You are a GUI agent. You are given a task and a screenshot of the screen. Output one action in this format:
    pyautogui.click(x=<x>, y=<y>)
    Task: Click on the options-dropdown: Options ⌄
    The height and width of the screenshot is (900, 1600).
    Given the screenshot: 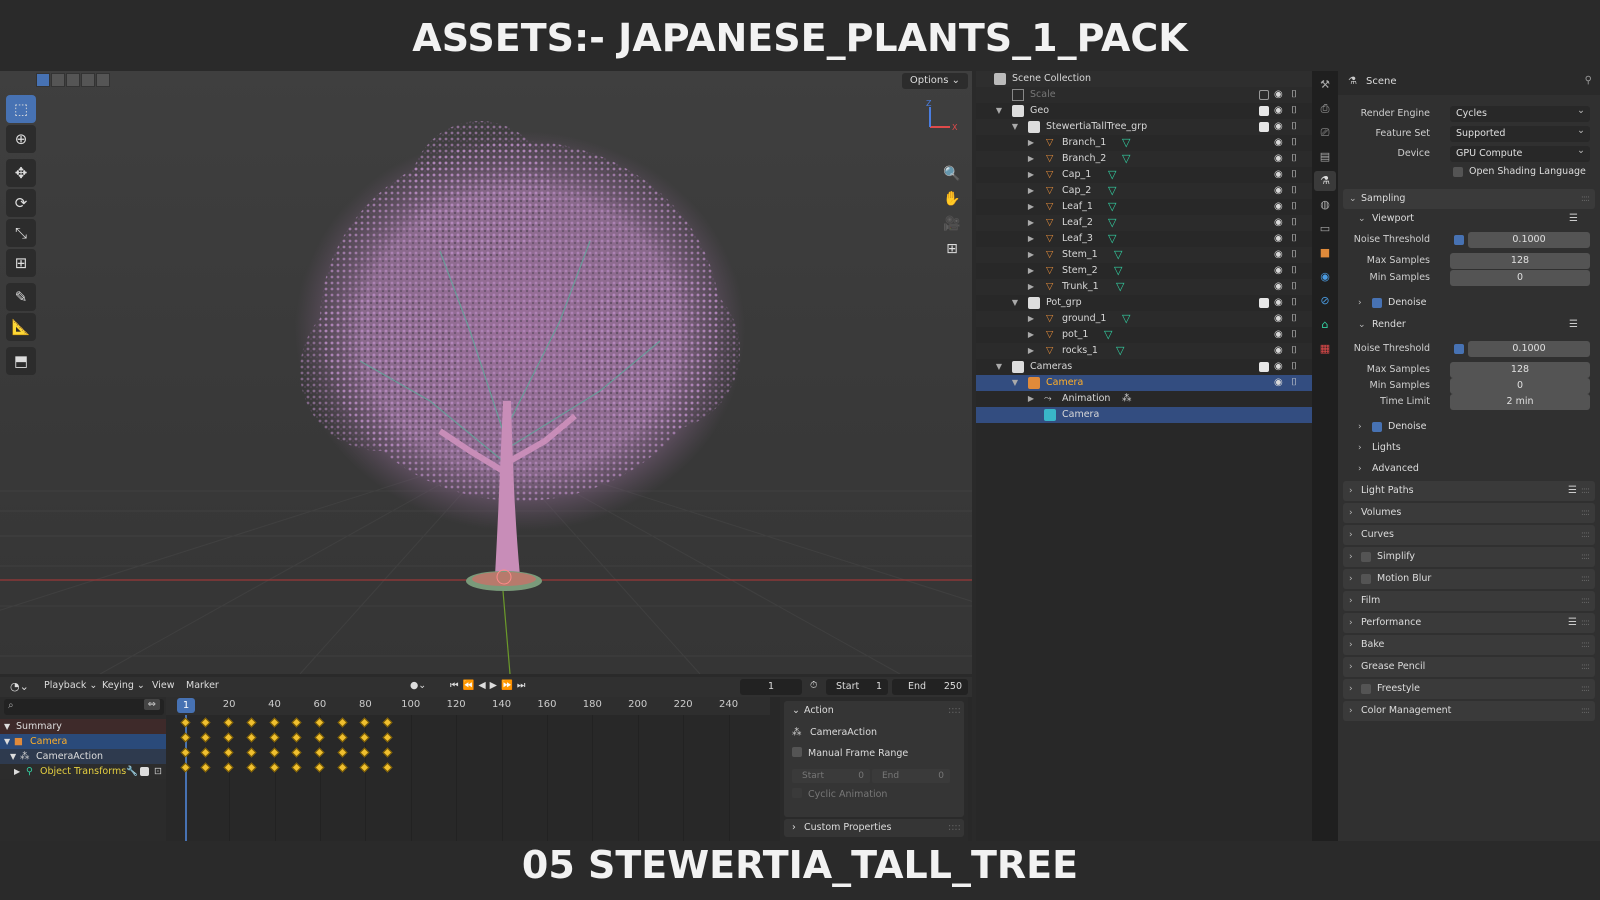 What is the action you would take?
    pyautogui.click(x=934, y=81)
    